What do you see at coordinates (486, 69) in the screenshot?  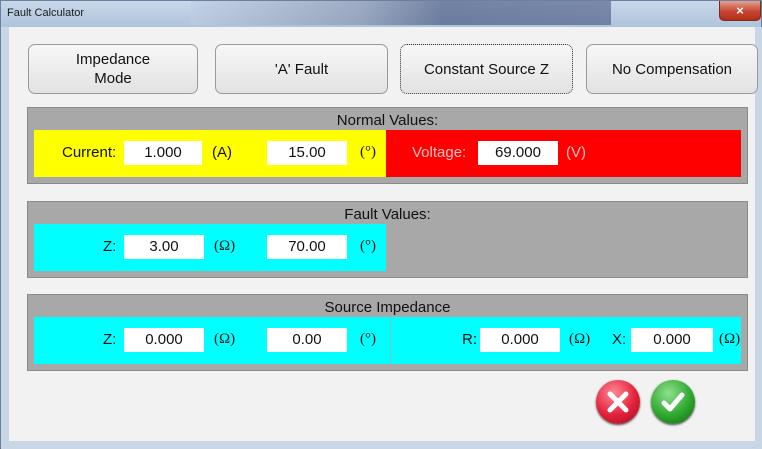 I see `constant-source-z-button: Constant Source Z` at bounding box center [486, 69].